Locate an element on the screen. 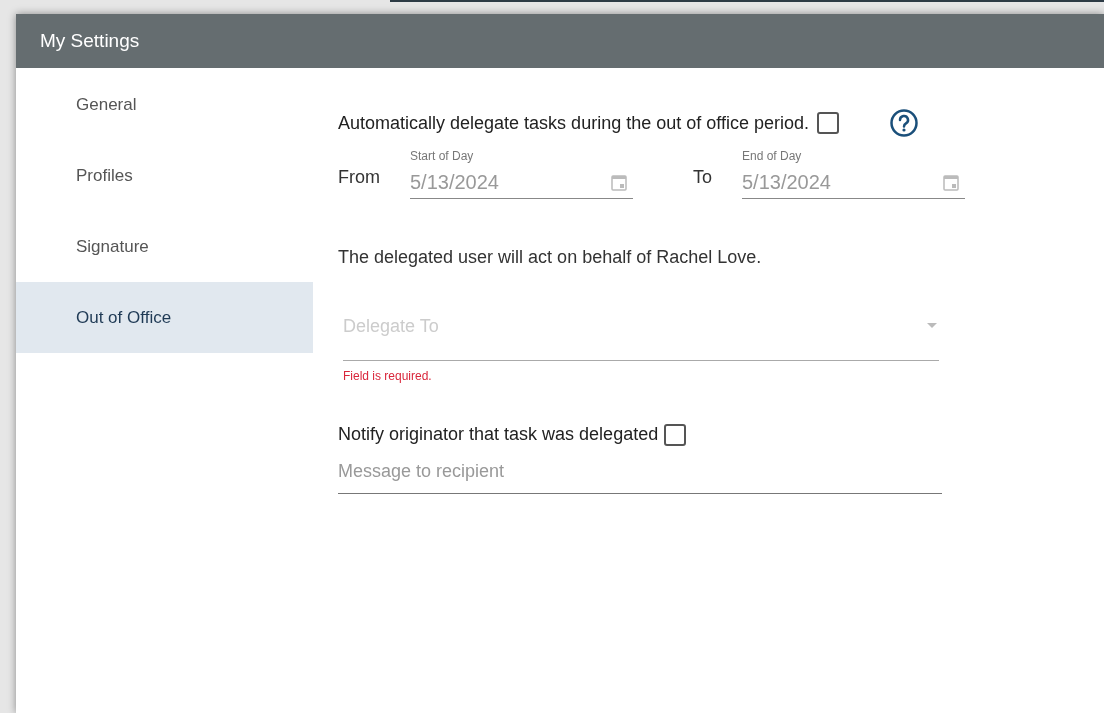  to-label: To is located at coordinates (703, 177).